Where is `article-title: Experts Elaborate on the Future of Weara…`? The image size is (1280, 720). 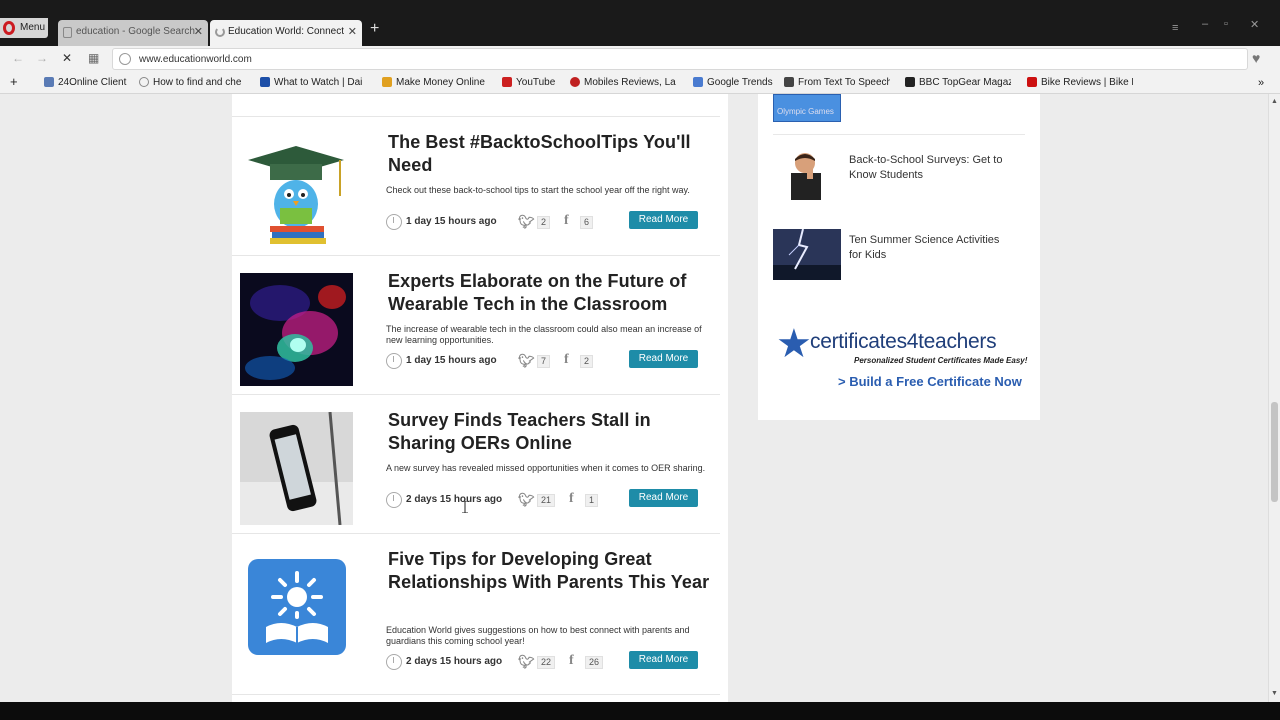
article-title: Experts Elaborate on the Future of Weara… is located at coordinates (553, 292).